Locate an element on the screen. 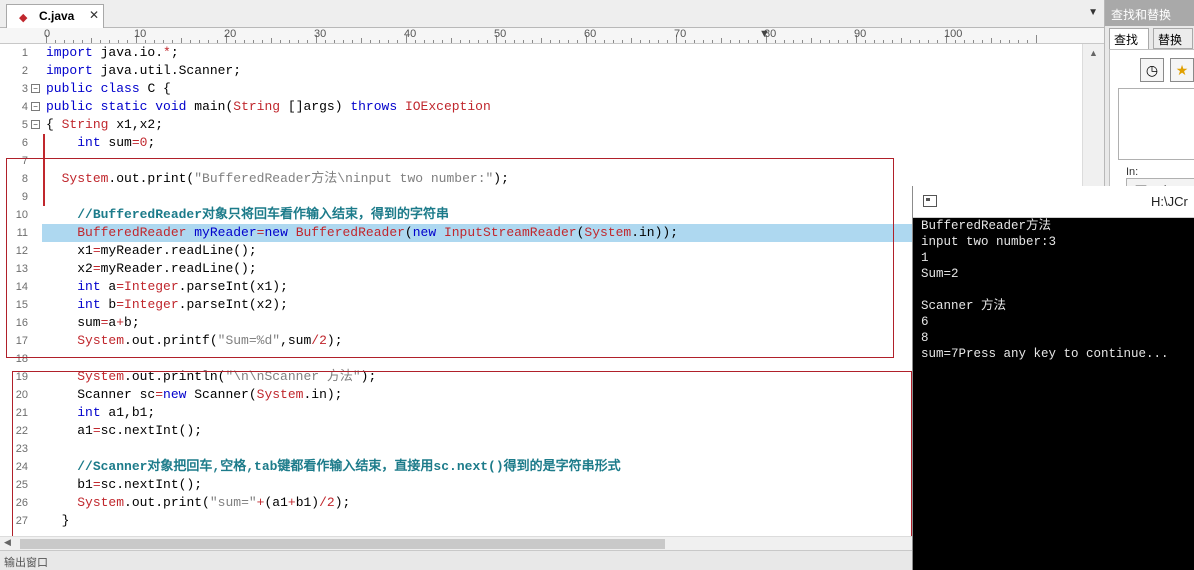  file-tab-label: C.java is located at coordinates (57, 16).